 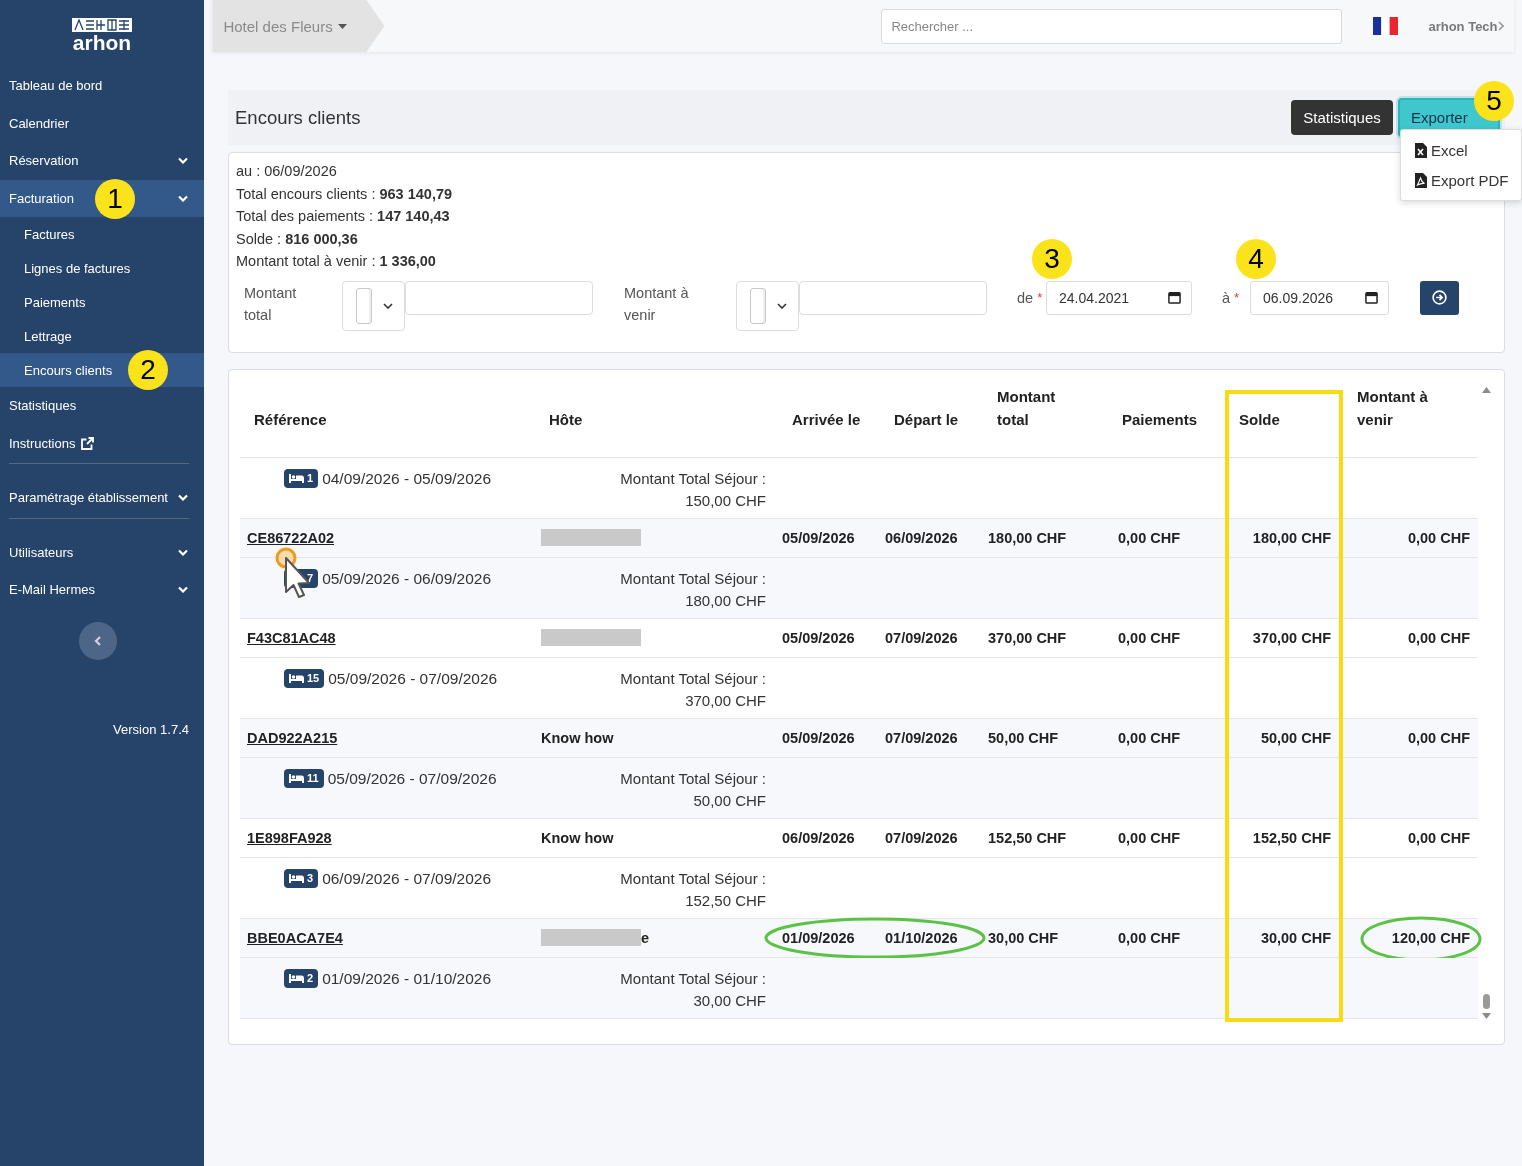 What do you see at coordinates (1052, 258) in the screenshot?
I see `callout-tooltip: 3` at bounding box center [1052, 258].